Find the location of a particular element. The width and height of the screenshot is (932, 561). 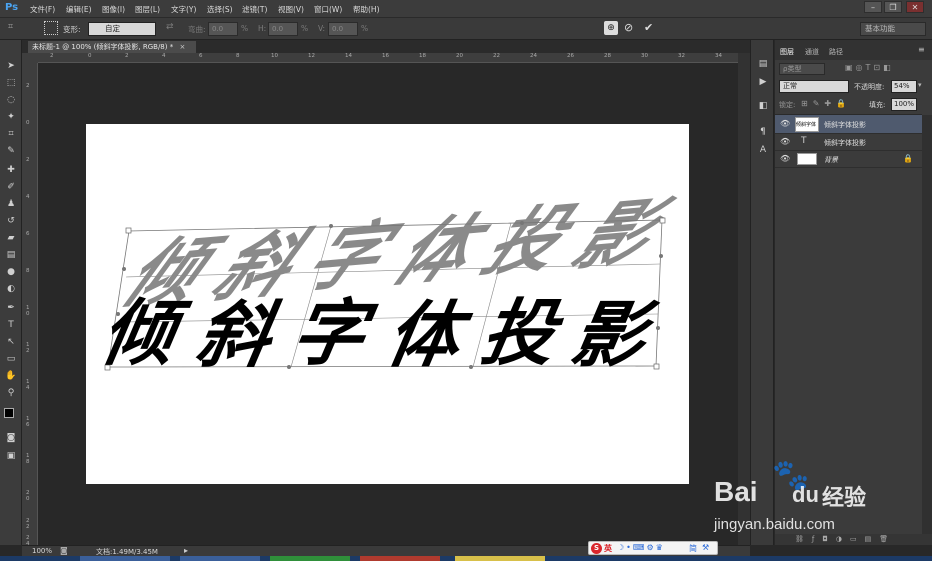

history-brush-tool-icon: ↺ is located at coordinates (11, 221).